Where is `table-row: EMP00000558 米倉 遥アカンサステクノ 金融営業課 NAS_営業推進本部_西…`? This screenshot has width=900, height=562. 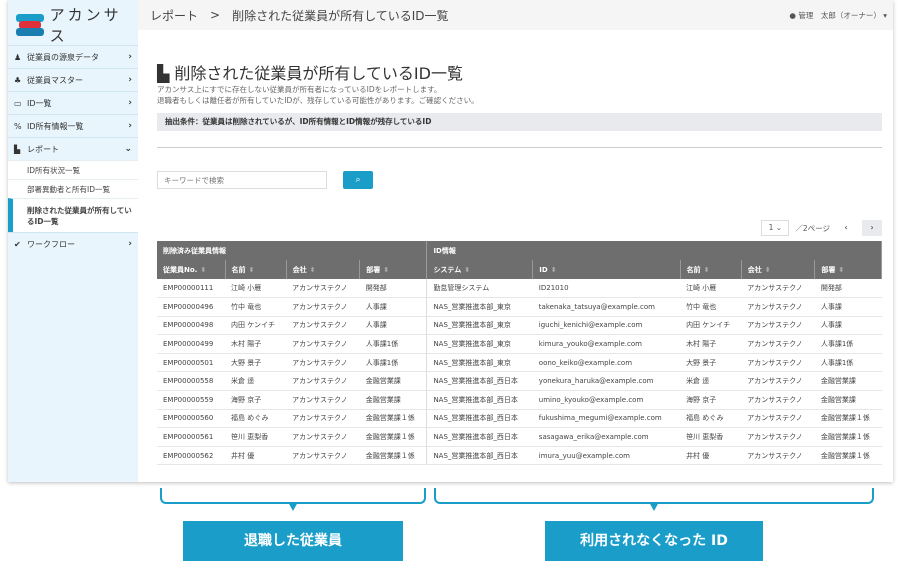
table-row: EMP00000558 米倉 遥アカンサステクノ 金融営業課 NAS_営業推進本部_西… is located at coordinates (519, 381).